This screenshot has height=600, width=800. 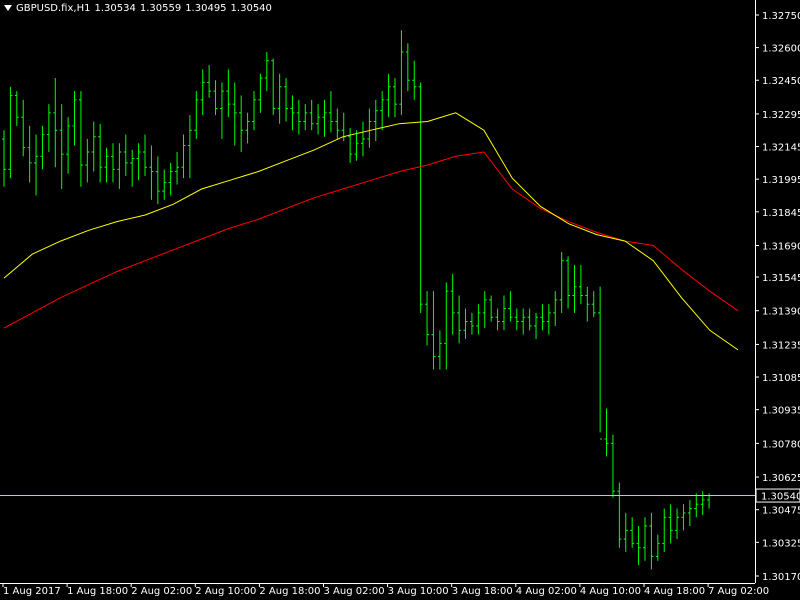 What do you see at coordinates (354, 591) in the screenshot?
I see `time-tick-label: 3 Aug 02:00` at bounding box center [354, 591].